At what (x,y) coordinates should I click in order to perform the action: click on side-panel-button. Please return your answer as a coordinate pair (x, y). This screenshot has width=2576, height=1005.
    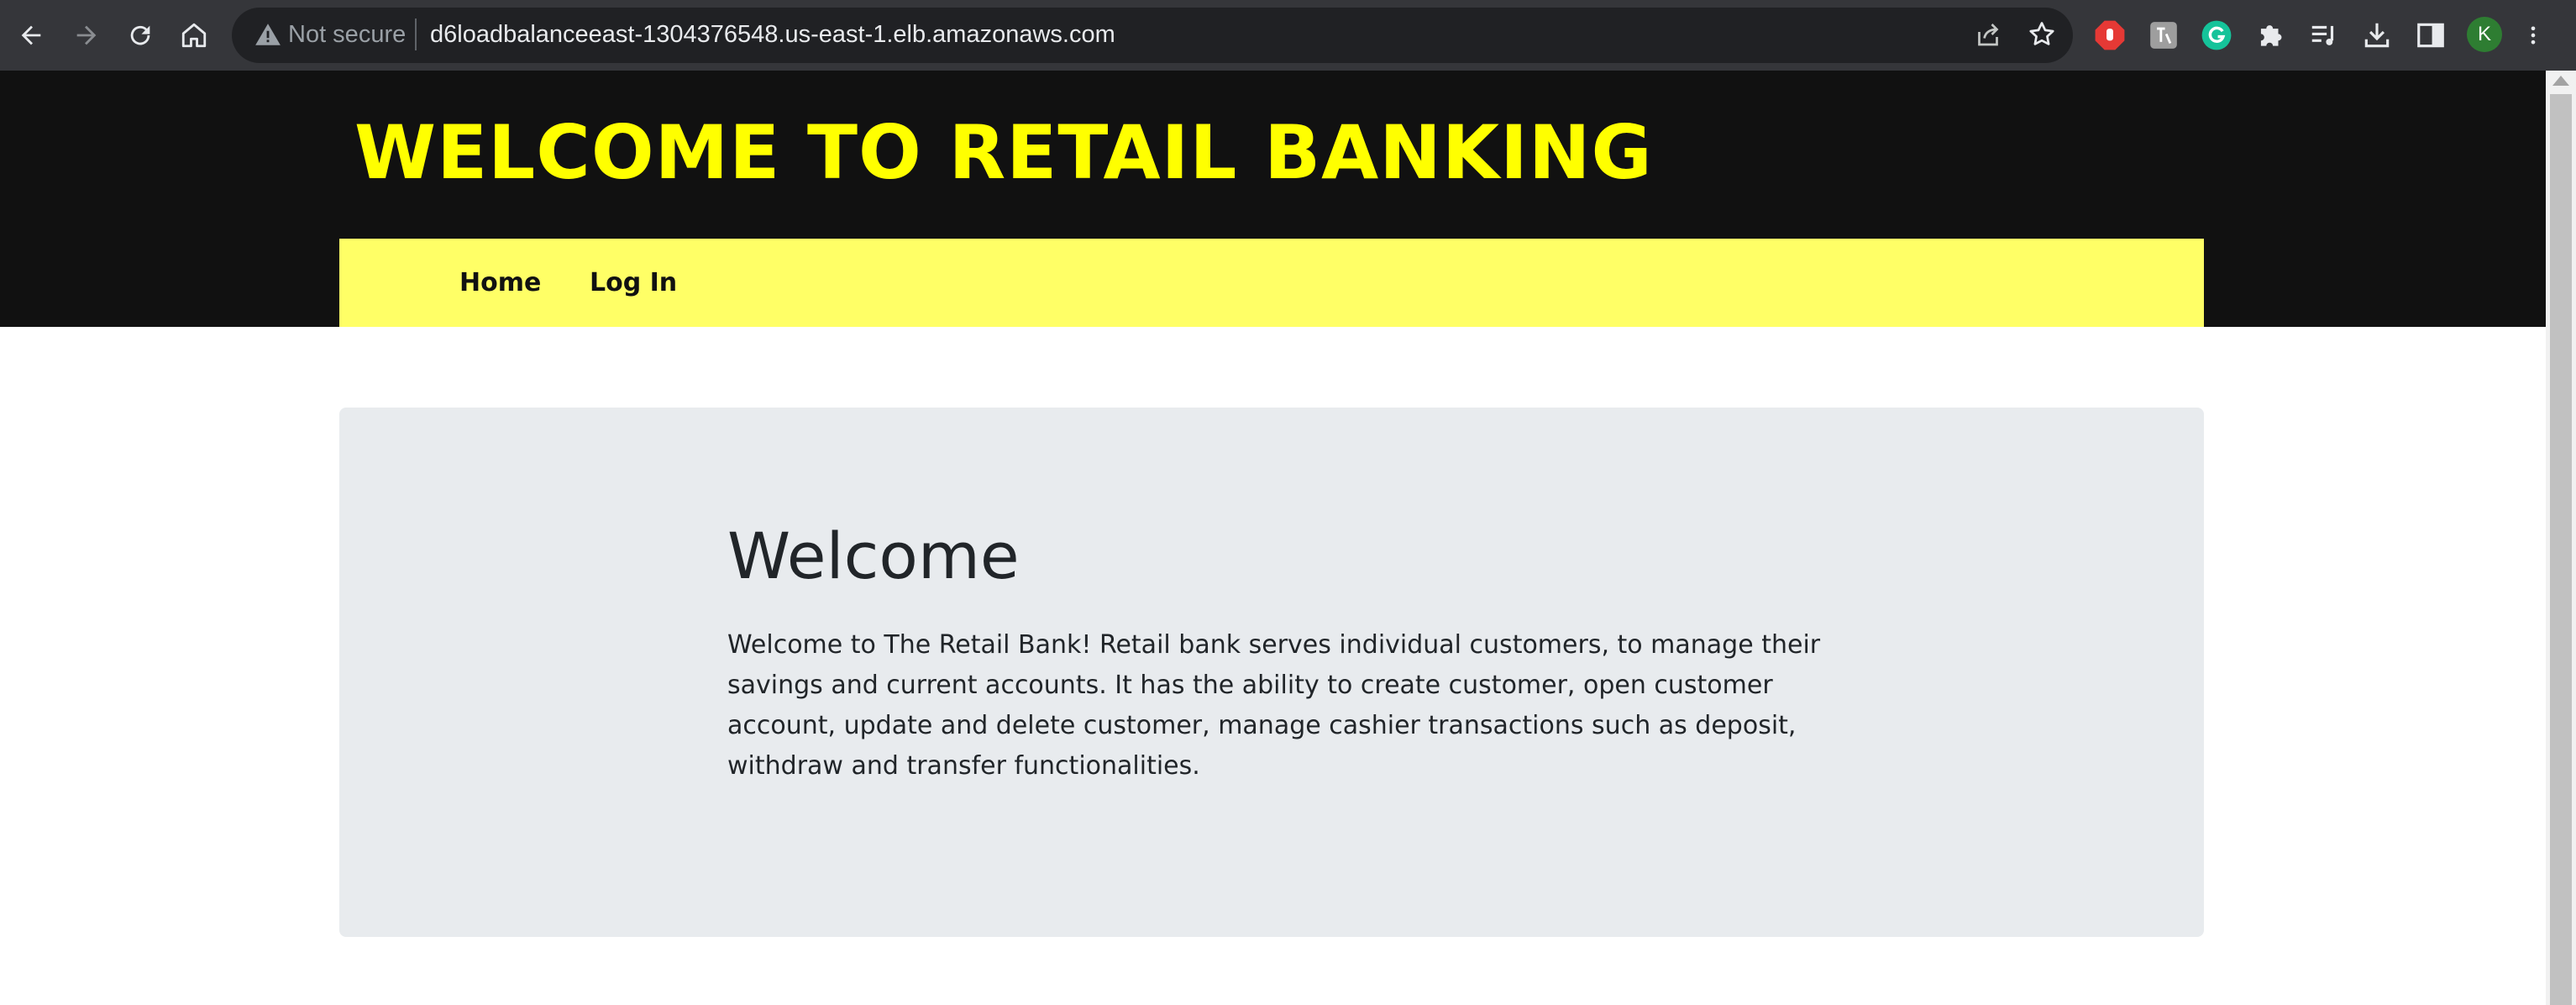
    Looking at the image, I should click on (2430, 35).